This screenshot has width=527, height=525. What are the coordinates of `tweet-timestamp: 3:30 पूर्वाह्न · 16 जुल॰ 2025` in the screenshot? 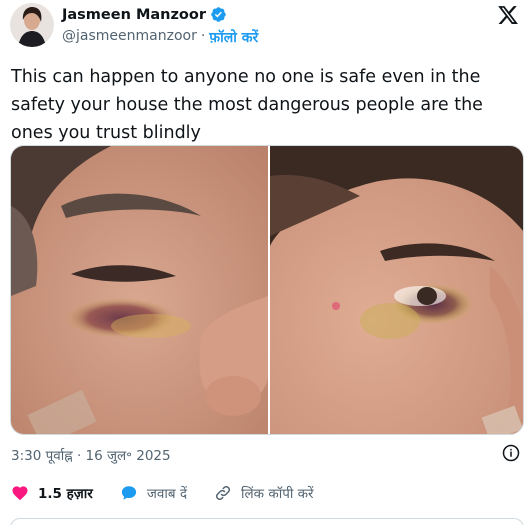 It's located at (91, 455).